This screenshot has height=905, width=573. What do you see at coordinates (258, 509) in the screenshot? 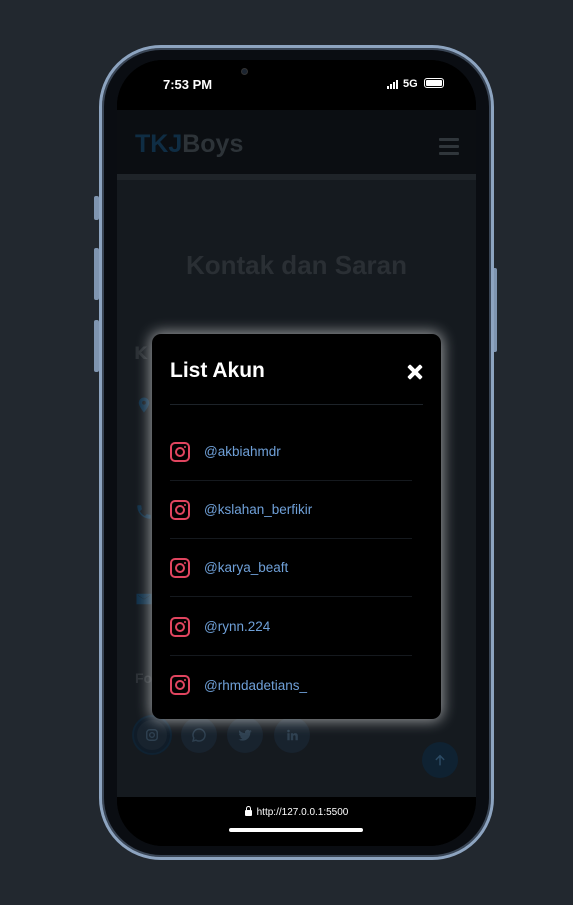
I see `account-handle: @kslahan_berfikir` at bounding box center [258, 509].